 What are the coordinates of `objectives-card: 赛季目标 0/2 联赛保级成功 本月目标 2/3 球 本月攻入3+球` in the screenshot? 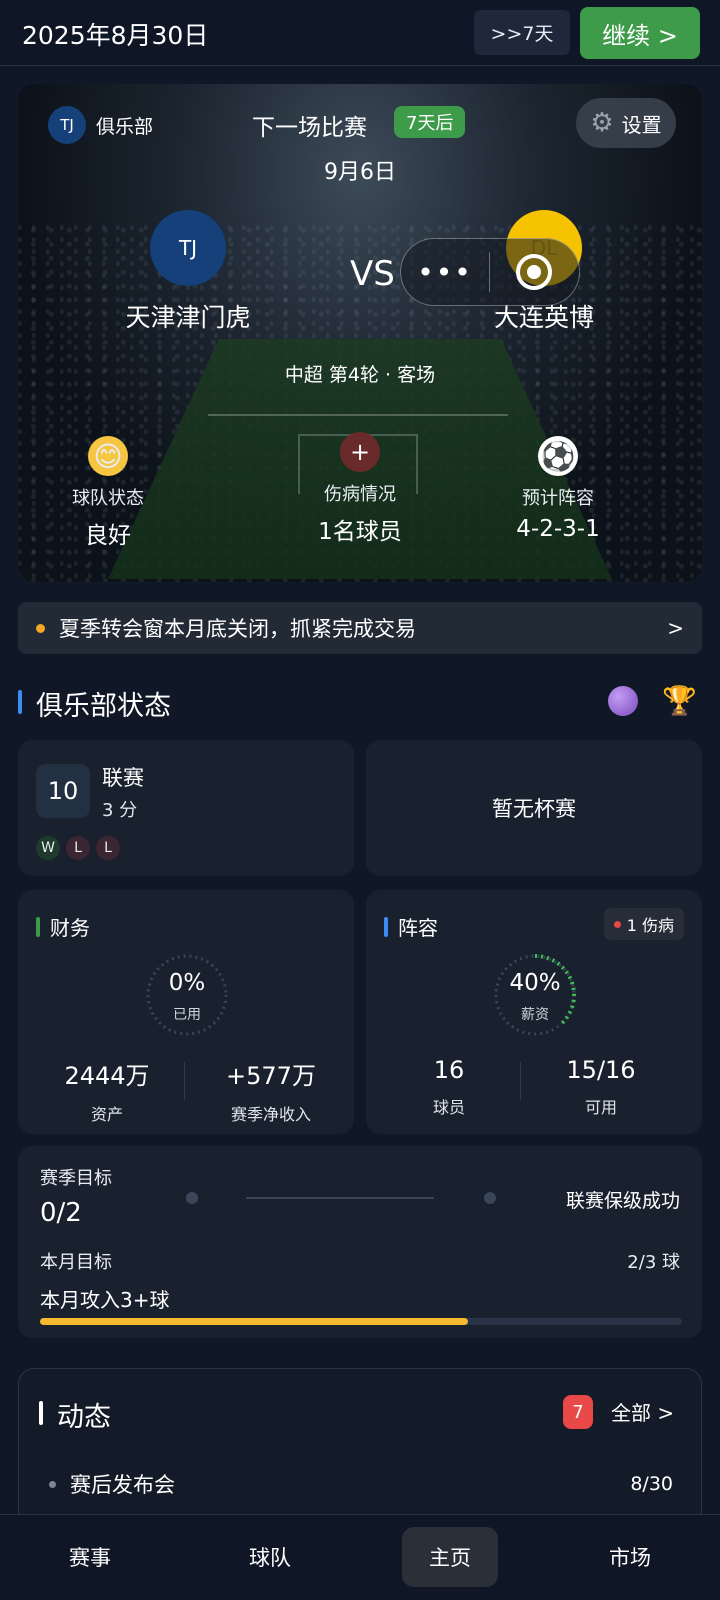 It's located at (360, 1242).